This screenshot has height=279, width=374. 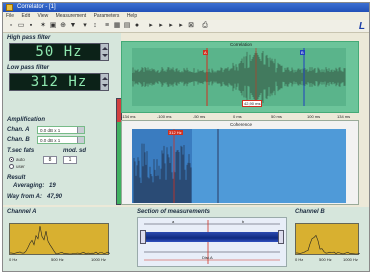 I want to click on corr-tick: 50 ms, so click(x=276, y=116).